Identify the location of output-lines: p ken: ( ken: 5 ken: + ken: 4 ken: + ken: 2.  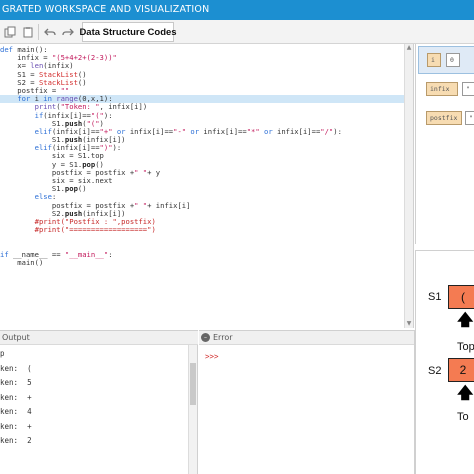
(16, 400).